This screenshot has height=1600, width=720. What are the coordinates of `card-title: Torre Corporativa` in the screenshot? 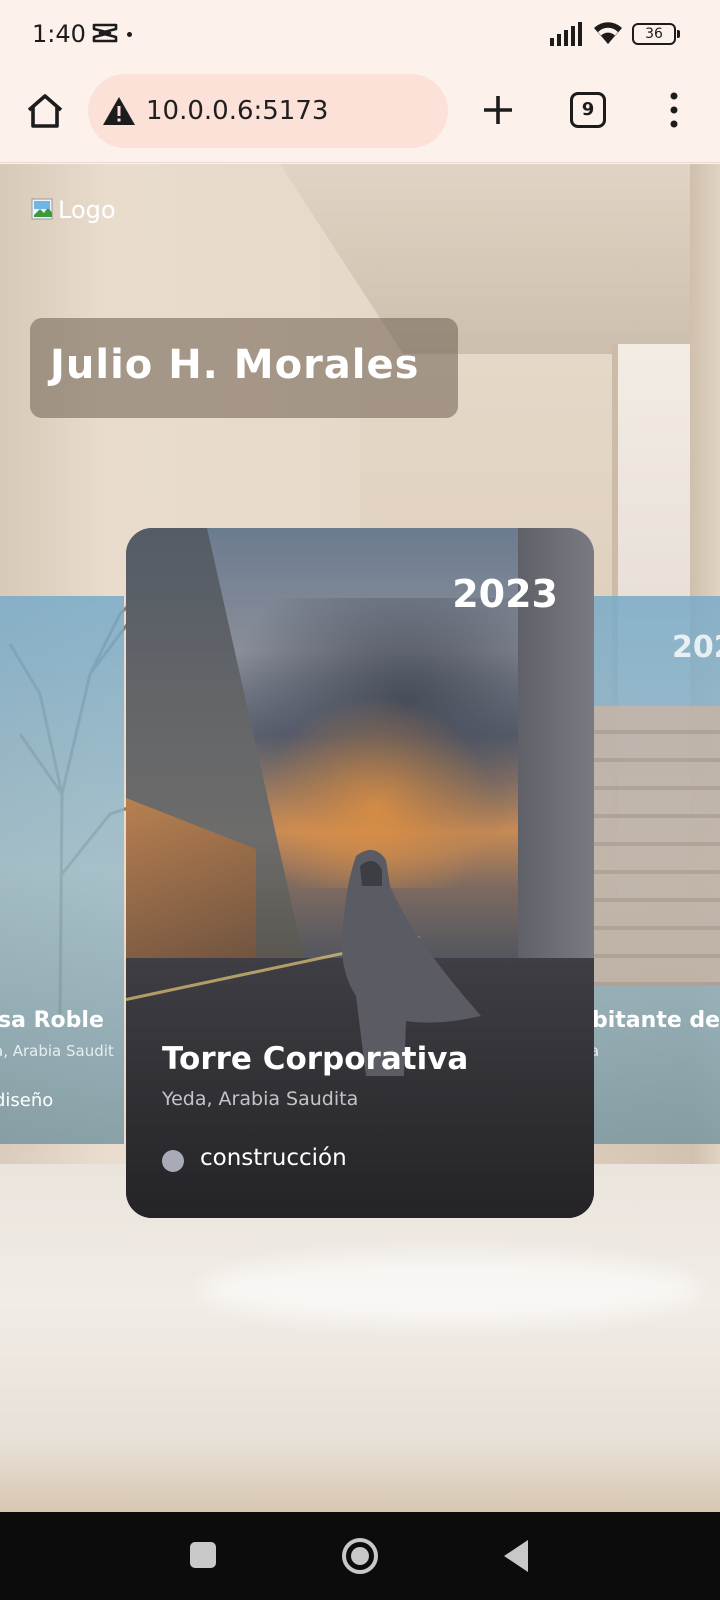 It's located at (315, 1059).